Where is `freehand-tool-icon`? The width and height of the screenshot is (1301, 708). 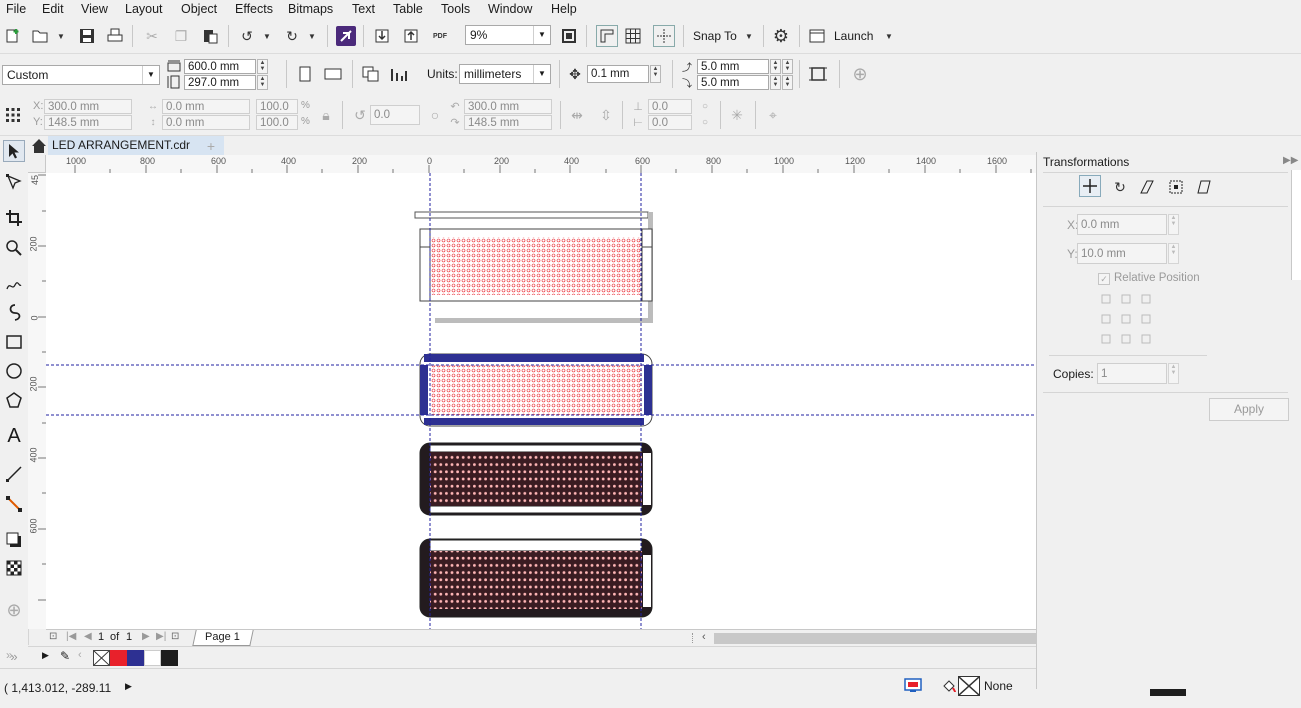
freehand-tool-icon is located at coordinates (14, 284).